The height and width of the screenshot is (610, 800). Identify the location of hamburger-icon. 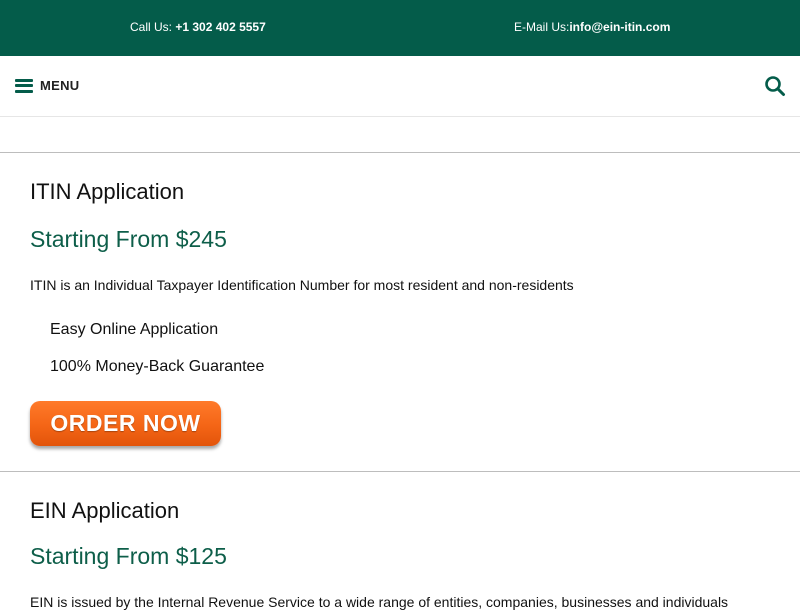
(24, 85).